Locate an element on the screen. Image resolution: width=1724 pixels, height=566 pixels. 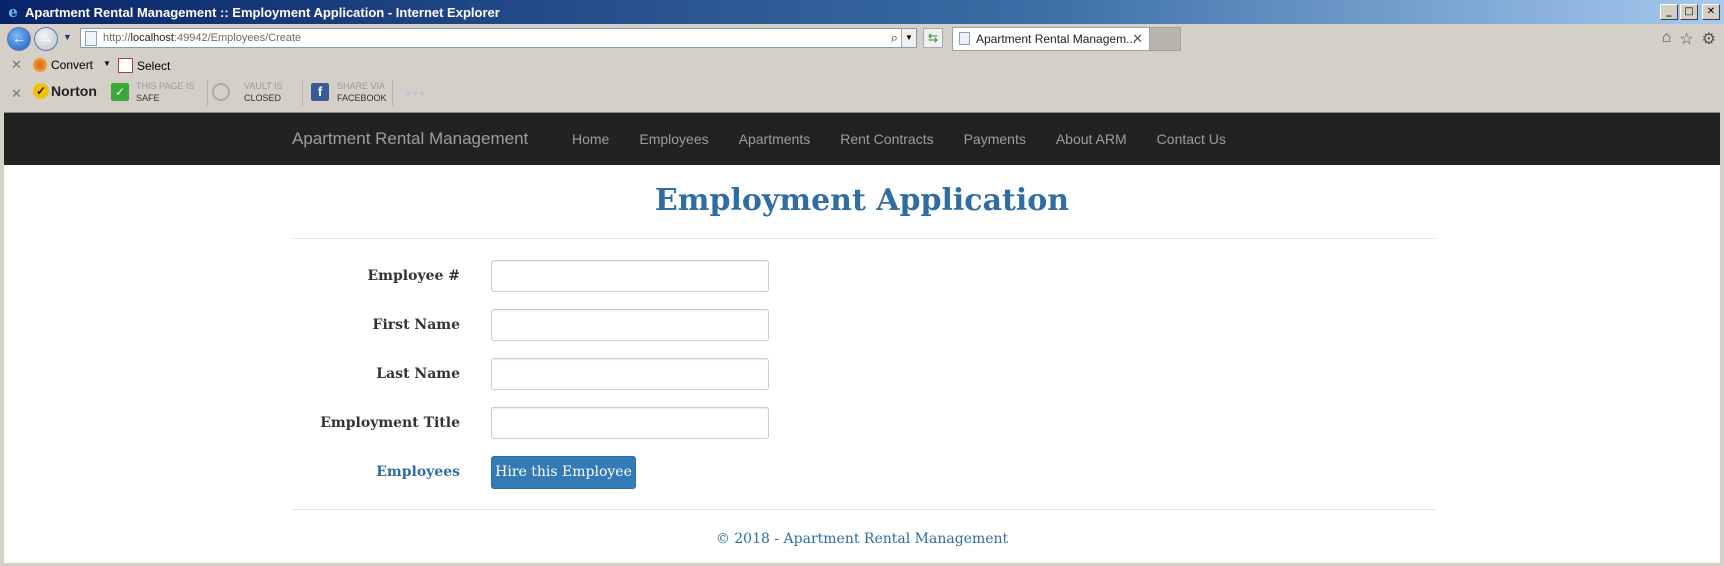
hire-employee-button: Hire this Employee is located at coordinates (563, 472).